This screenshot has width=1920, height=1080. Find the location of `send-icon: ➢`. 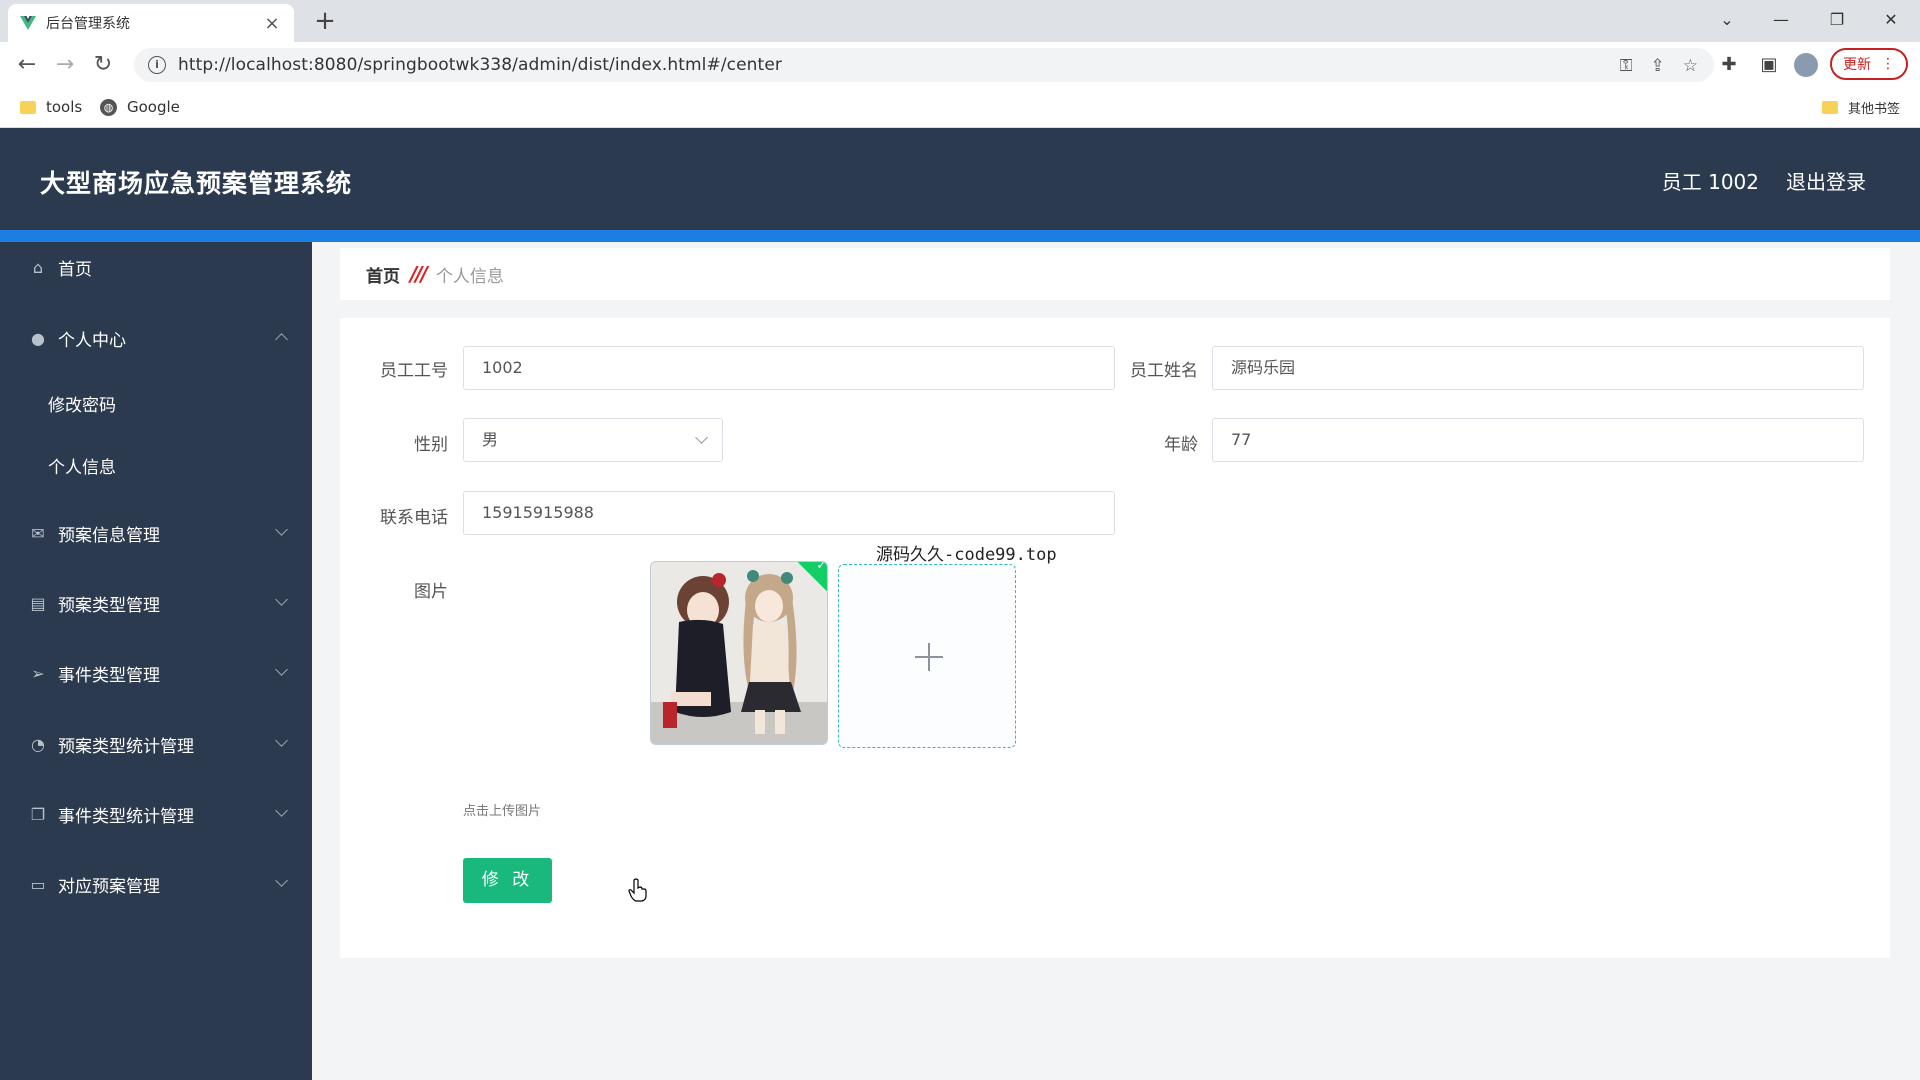

send-icon: ➢ is located at coordinates (38, 673).